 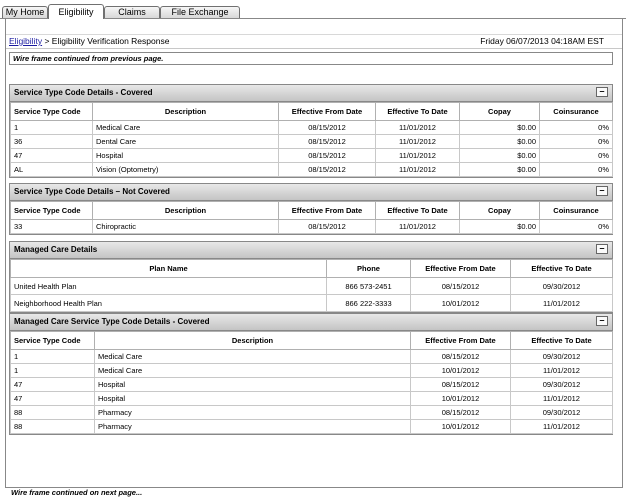 I want to click on wireframe-note-top: Wire frame continued from previous page., so click(x=311, y=58).